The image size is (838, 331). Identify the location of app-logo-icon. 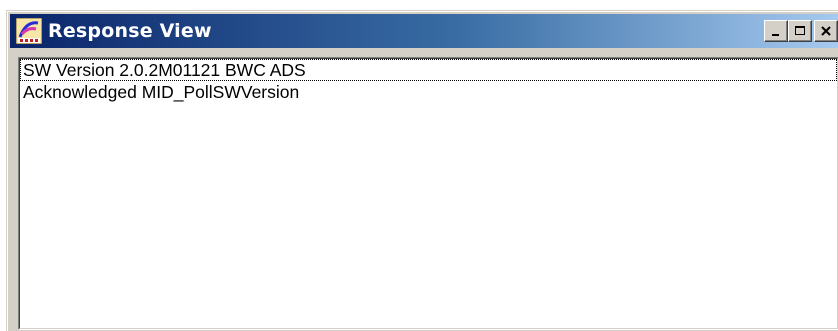
(29, 31).